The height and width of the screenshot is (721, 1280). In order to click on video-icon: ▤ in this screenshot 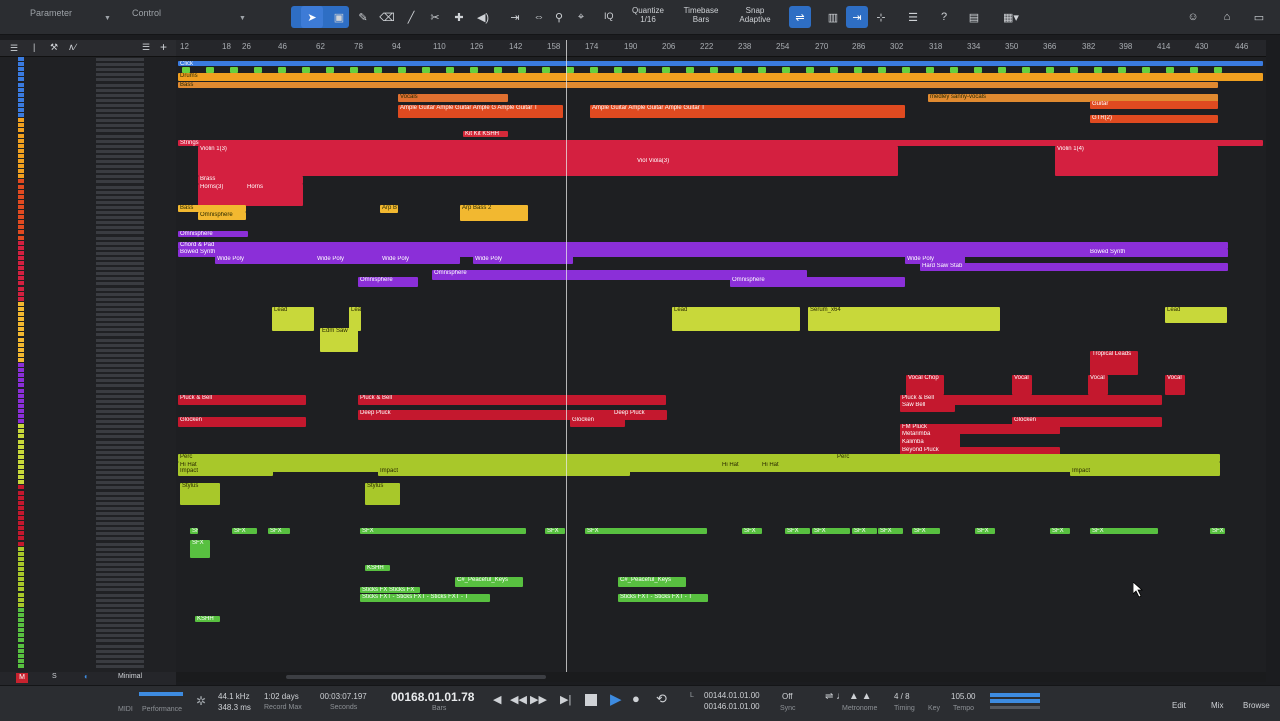, I will do `click(974, 17)`.